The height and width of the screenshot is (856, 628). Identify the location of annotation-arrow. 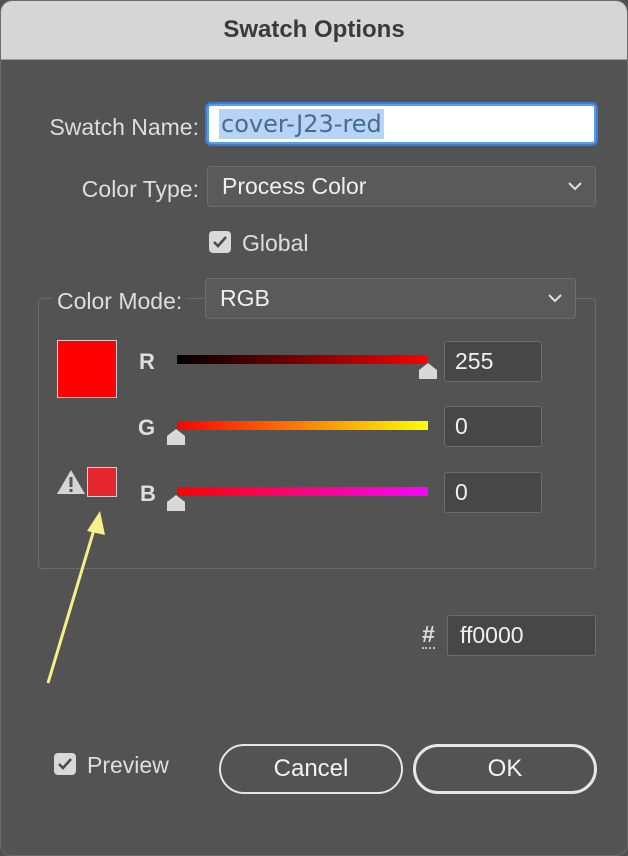
(75, 597).